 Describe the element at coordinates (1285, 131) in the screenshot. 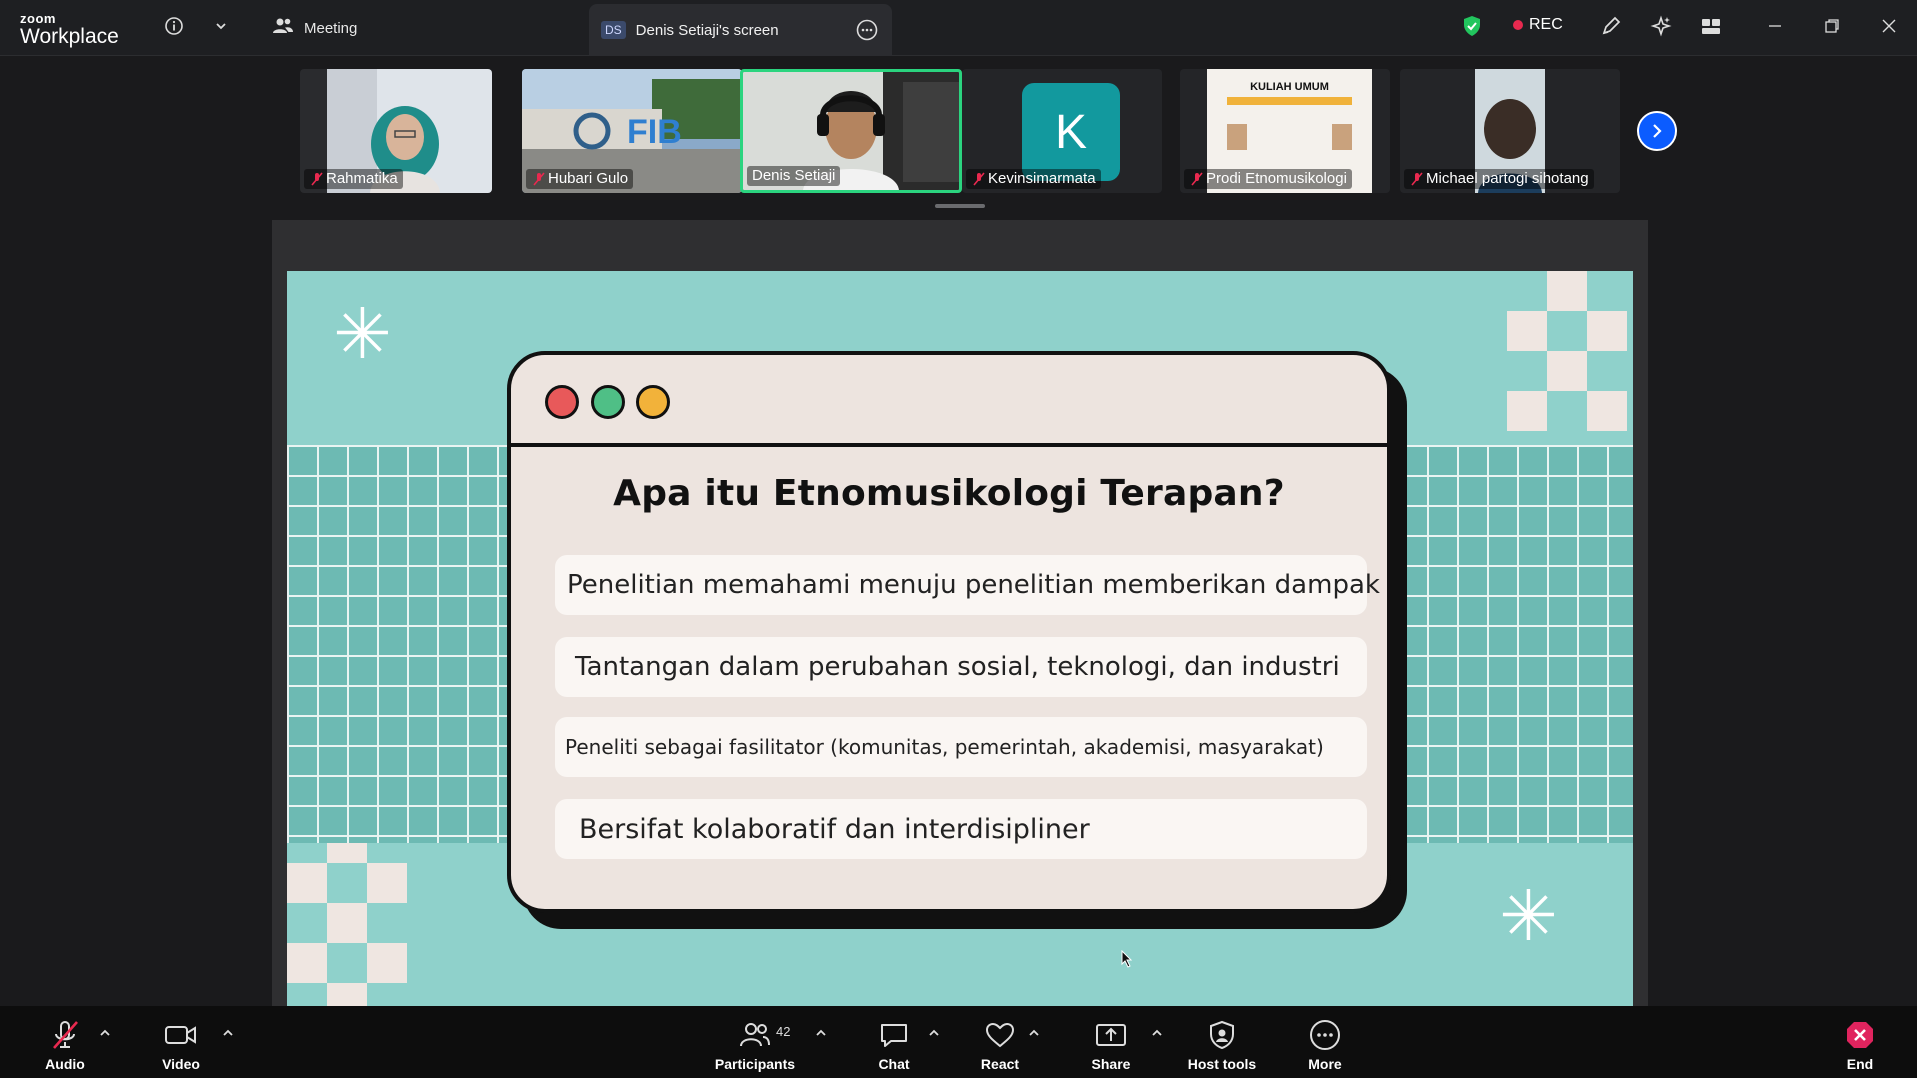

I see `video-tile-prodi-etnomusikologi: KULIAH UMUM Prodi Etnomusikologi` at that location.